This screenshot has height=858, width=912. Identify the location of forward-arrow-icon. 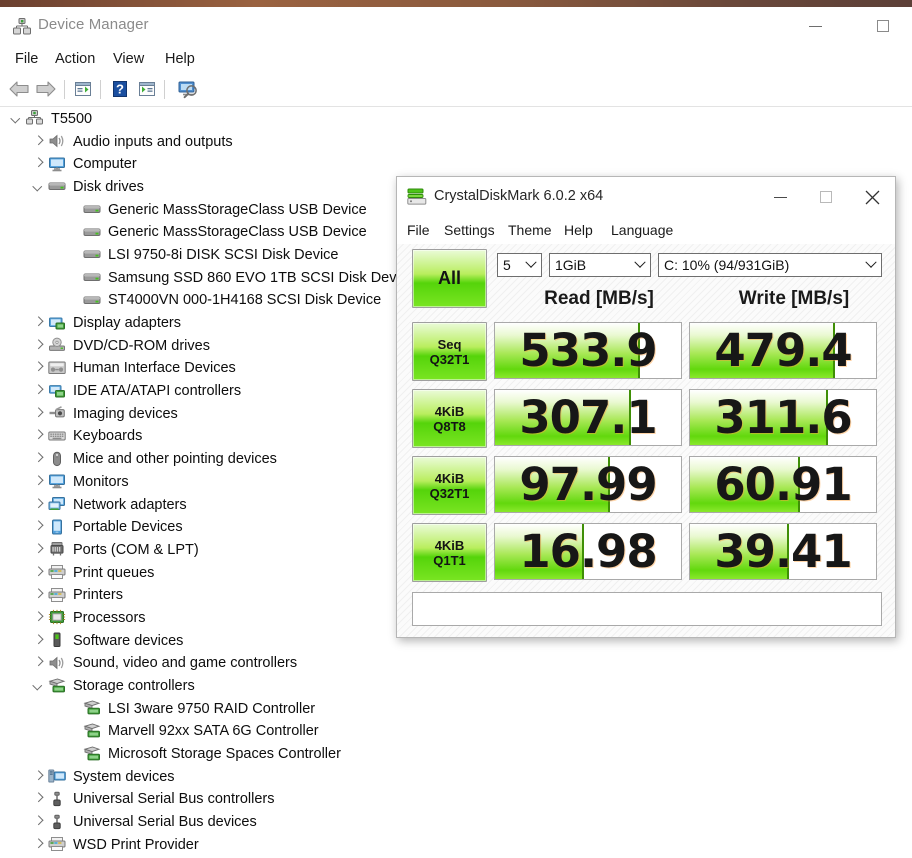
(45, 91).